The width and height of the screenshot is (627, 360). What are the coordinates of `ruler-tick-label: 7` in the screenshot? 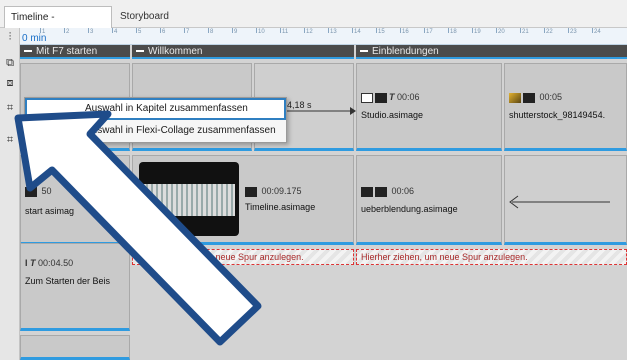 It's located at (188, 32).